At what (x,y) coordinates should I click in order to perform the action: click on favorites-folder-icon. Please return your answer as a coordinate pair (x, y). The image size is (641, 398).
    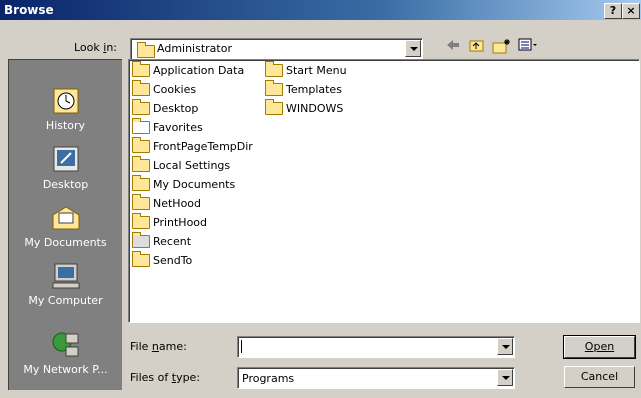
    Looking at the image, I should click on (141, 125).